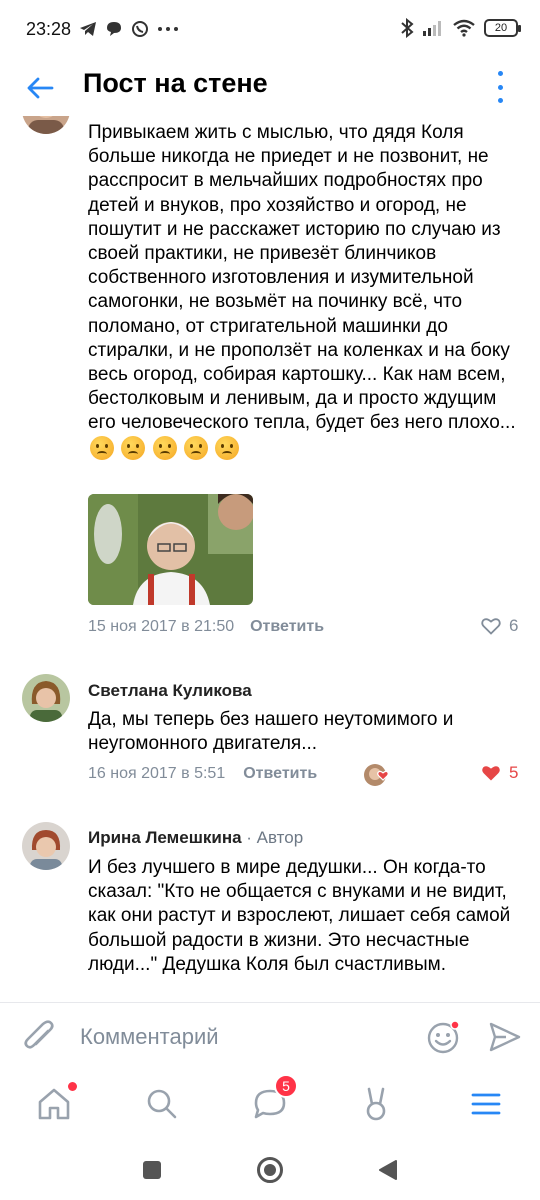 This screenshot has height=1200, width=540. What do you see at coordinates (114, 29) in the screenshot?
I see `chat-bubble-icon` at bounding box center [114, 29].